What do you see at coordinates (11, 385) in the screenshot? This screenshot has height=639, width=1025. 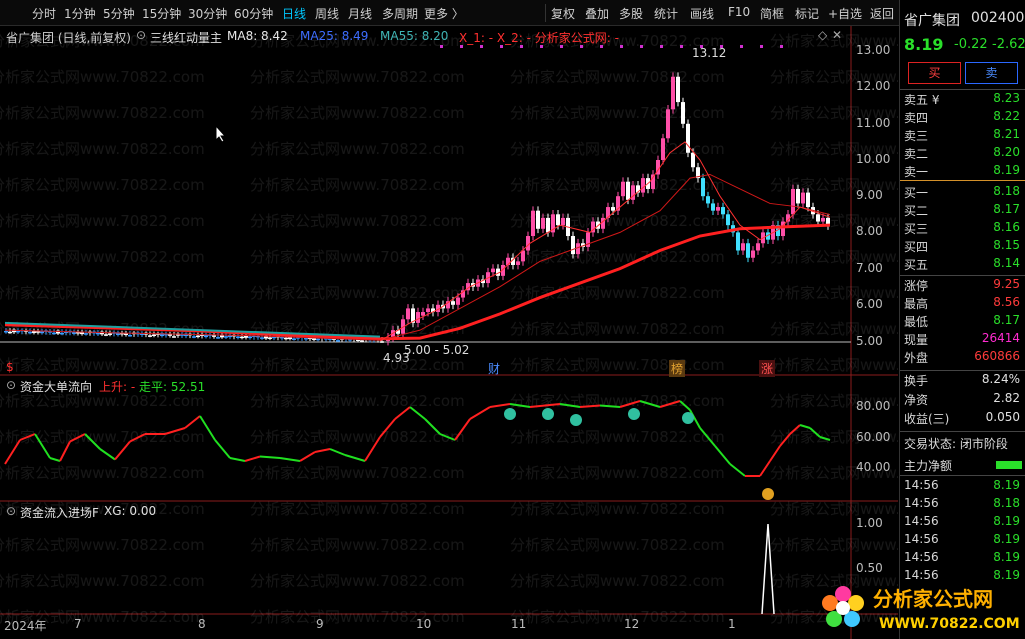 I see `sub1-settings-icon: ⊙` at bounding box center [11, 385].